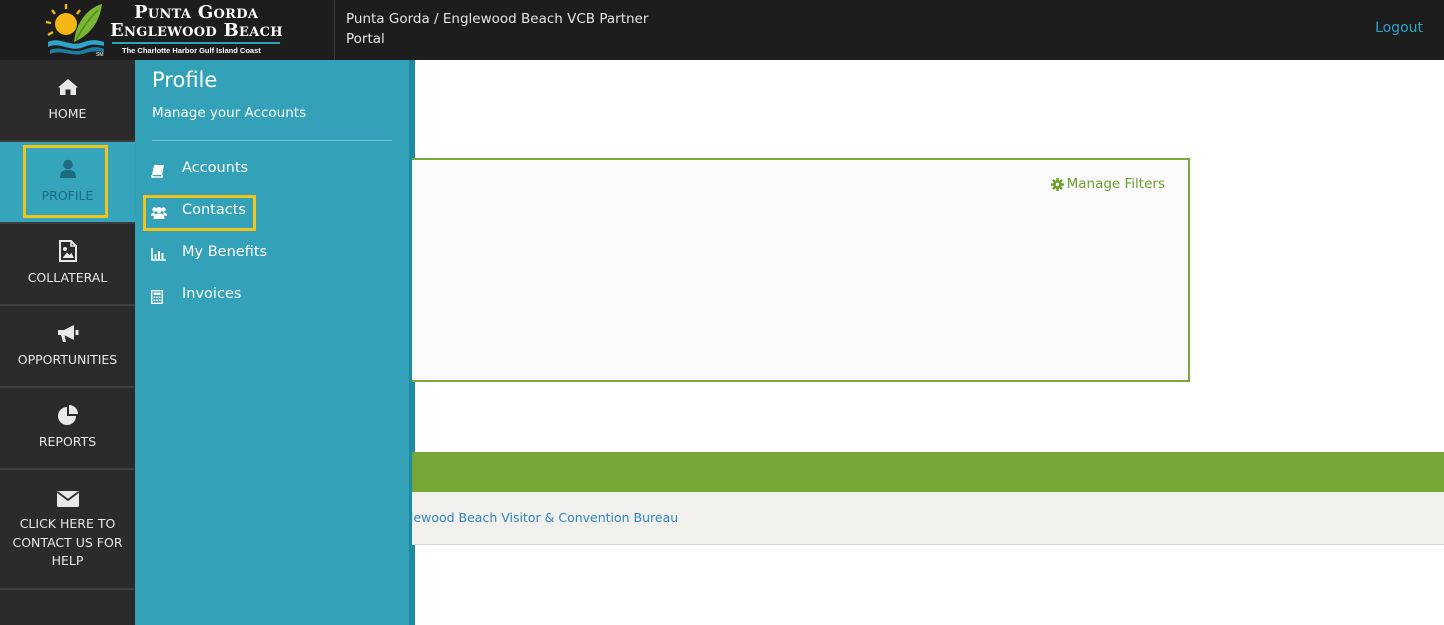 The height and width of the screenshot is (625, 1444). What do you see at coordinates (157, 171) in the screenshot?
I see `book-icon` at bounding box center [157, 171].